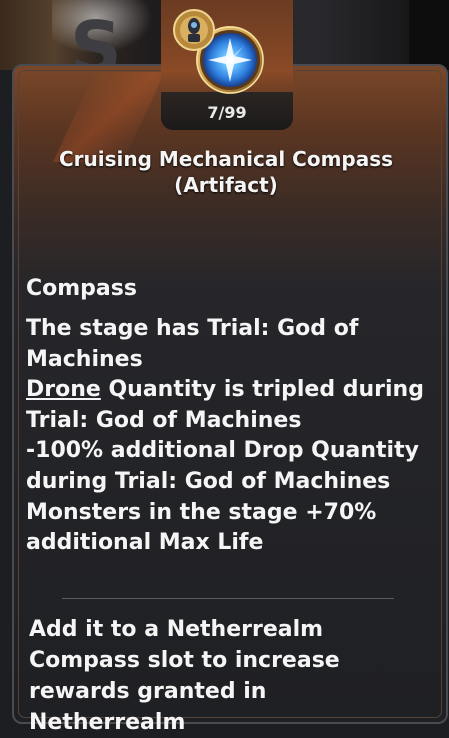 The image size is (449, 738). I want to click on section-divider, so click(228, 598).